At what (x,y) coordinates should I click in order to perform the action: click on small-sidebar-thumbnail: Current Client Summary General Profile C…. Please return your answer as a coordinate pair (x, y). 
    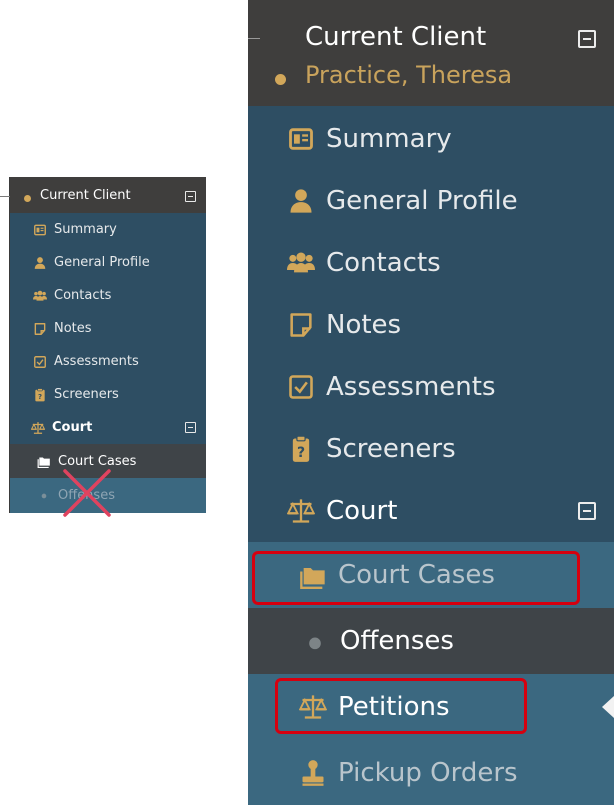
    Looking at the image, I should click on (108, 345).